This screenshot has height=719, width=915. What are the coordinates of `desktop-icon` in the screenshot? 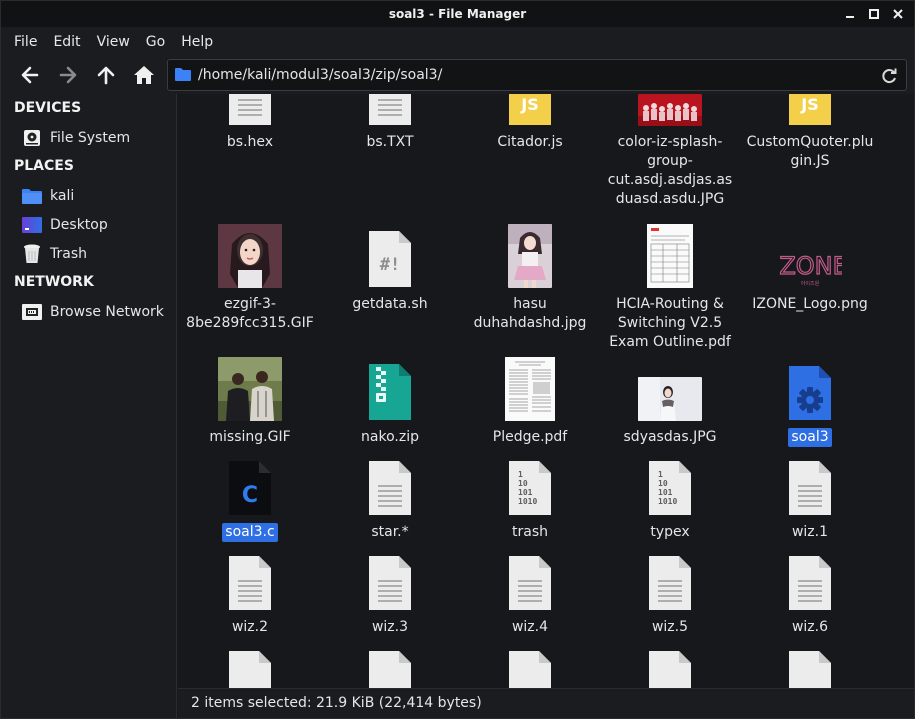 It's located at (32, 225).